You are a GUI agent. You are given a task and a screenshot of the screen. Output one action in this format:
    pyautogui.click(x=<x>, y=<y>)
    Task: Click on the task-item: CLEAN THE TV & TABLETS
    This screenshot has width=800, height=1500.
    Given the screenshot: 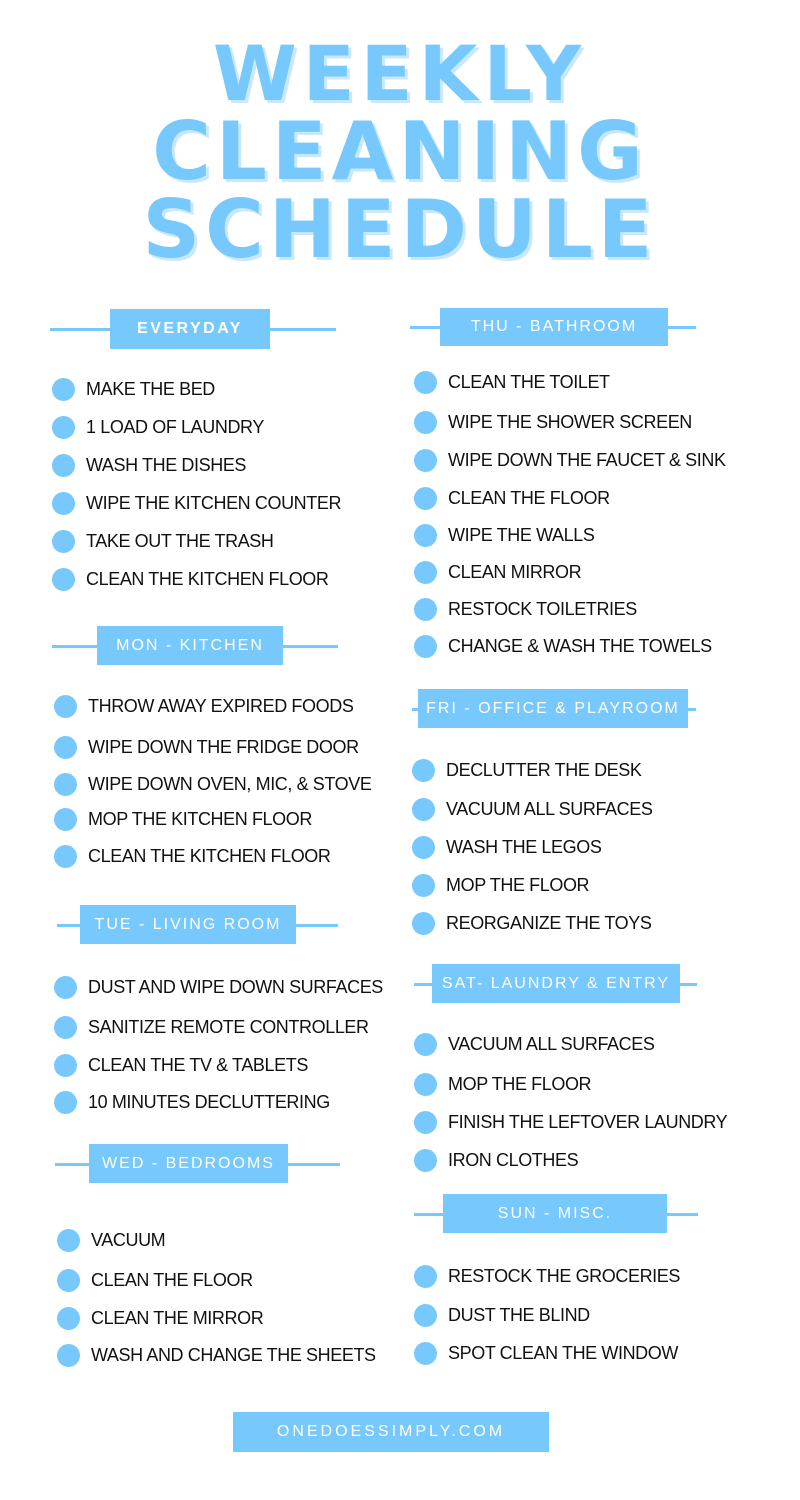 What is the action you would take?
    pyautogui.click(x=181, y=1065)
    